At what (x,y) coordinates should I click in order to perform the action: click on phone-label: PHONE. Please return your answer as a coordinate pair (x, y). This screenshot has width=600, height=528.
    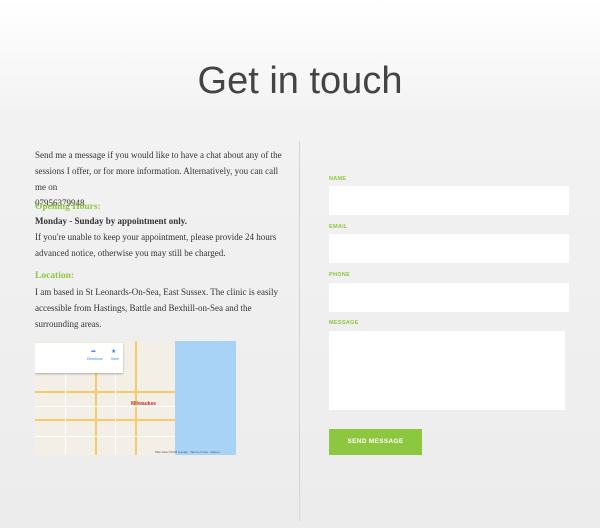
    Looking at the image, I should click on (340, 275).